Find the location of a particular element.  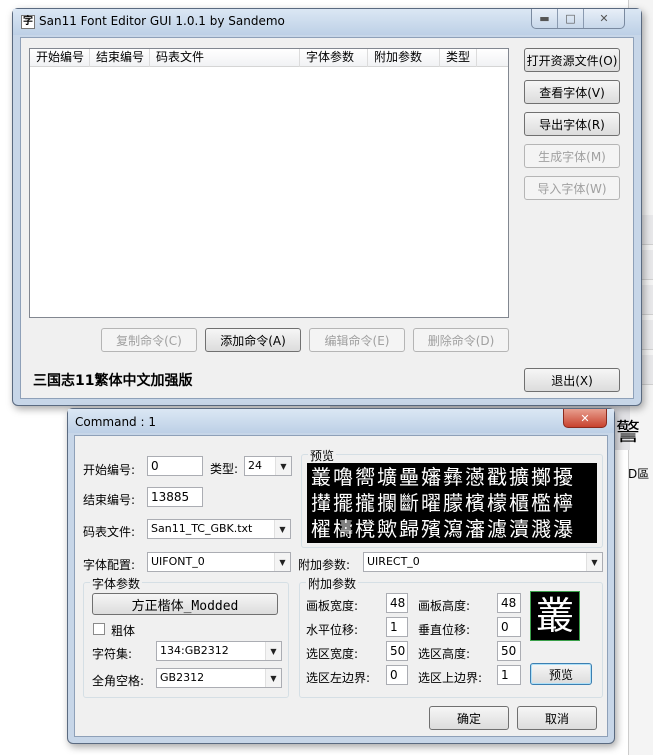

canvas-width-label: 画板宽度: is located at coordinates (332, 606).